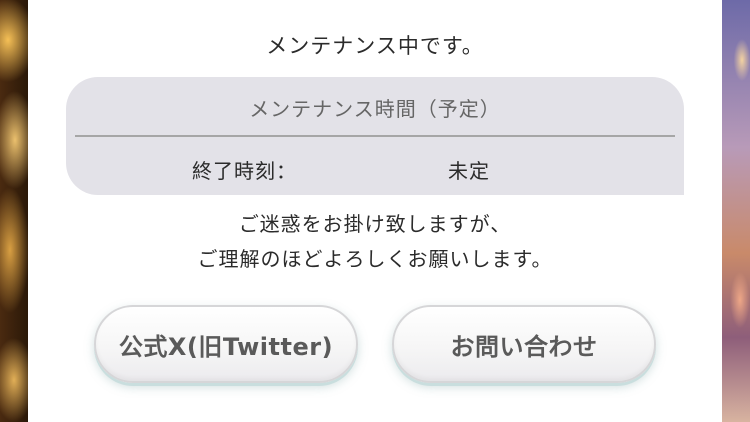 This screenshot has width=750, height=422. Describe the element at coordinates (469, 171) in the screenshot. I see `end-time-value: 未定` at that location.